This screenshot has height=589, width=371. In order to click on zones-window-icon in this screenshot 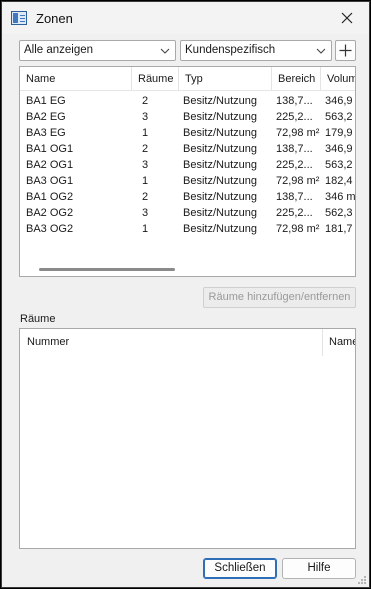, I will do `click(19, 18)`.